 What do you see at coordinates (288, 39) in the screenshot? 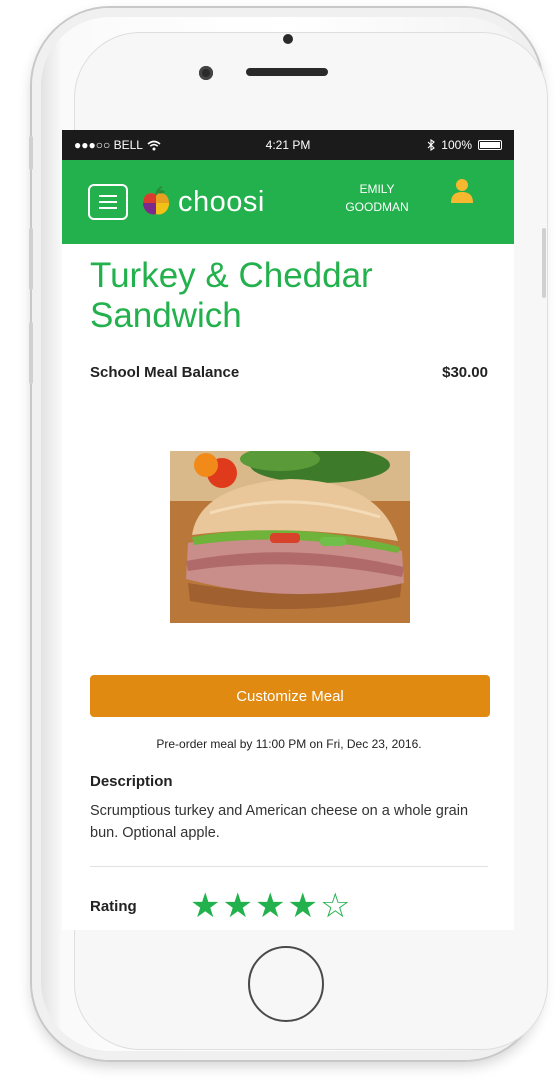
I see `sensor-dot` at bounding box center [288, 39].